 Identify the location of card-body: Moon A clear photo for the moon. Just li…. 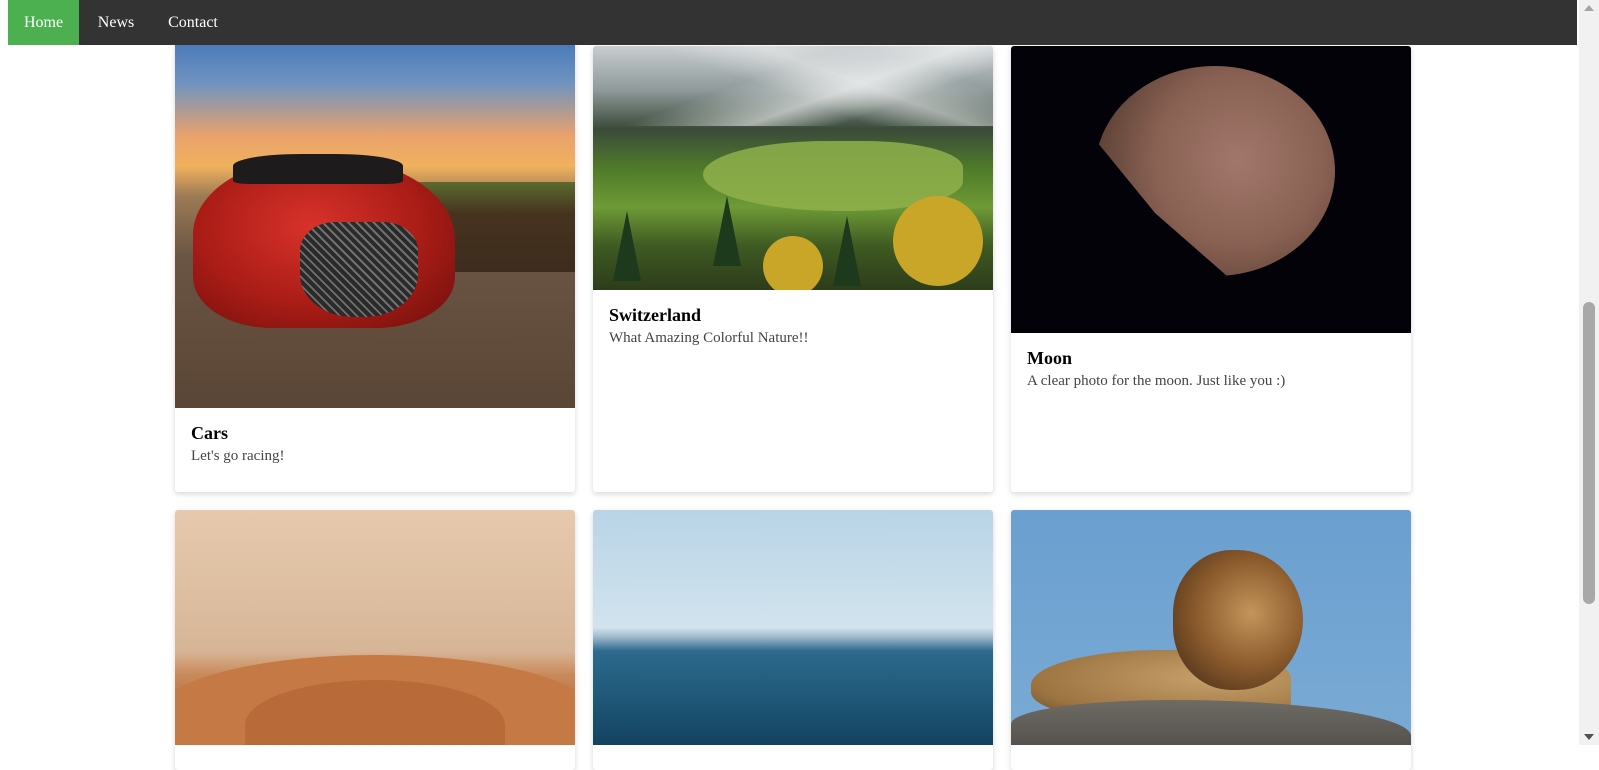
(1211, 362).